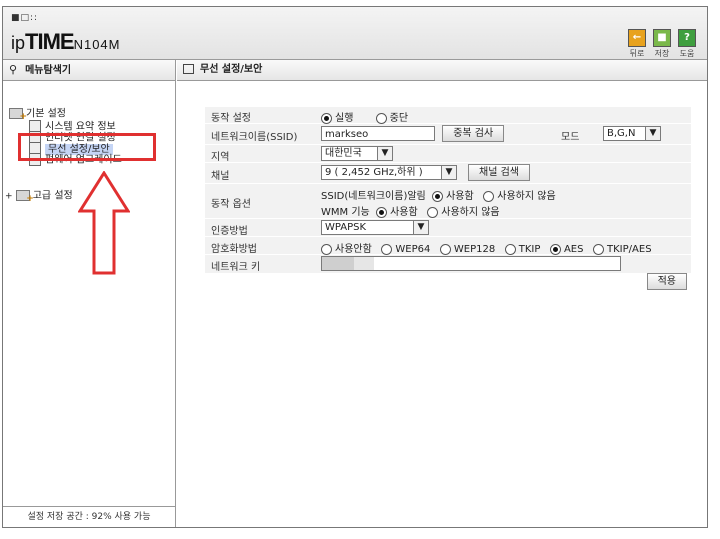  I want to click on radio-enc-none, so click(326, 249).